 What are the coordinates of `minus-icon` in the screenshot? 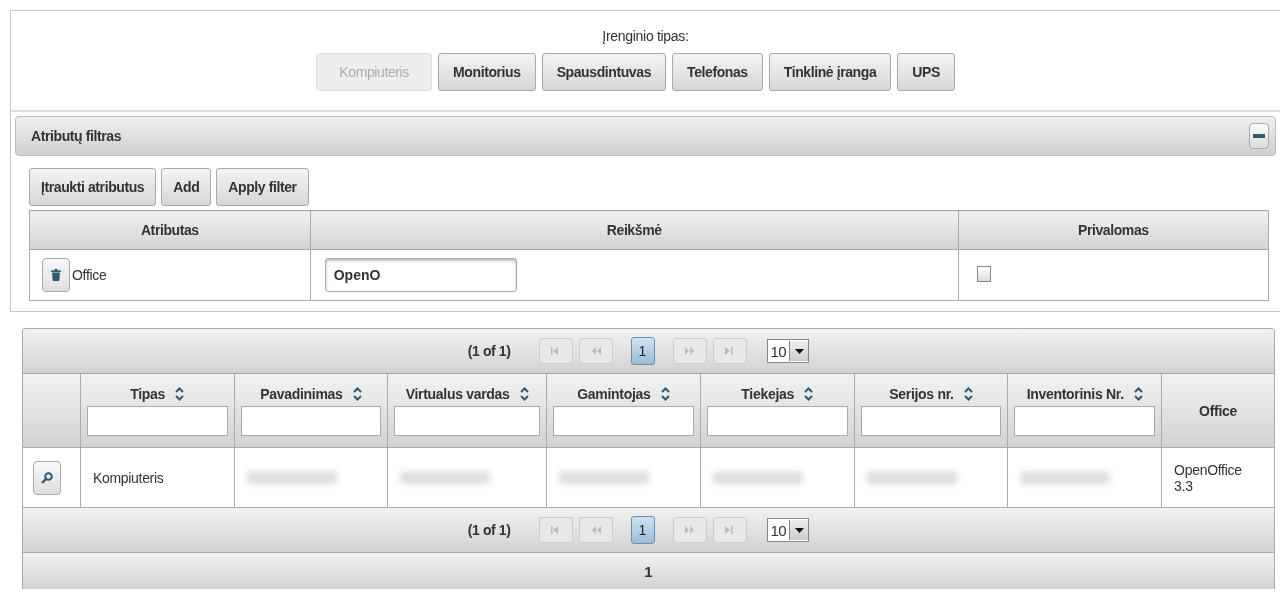 It's located at (1259, 136).